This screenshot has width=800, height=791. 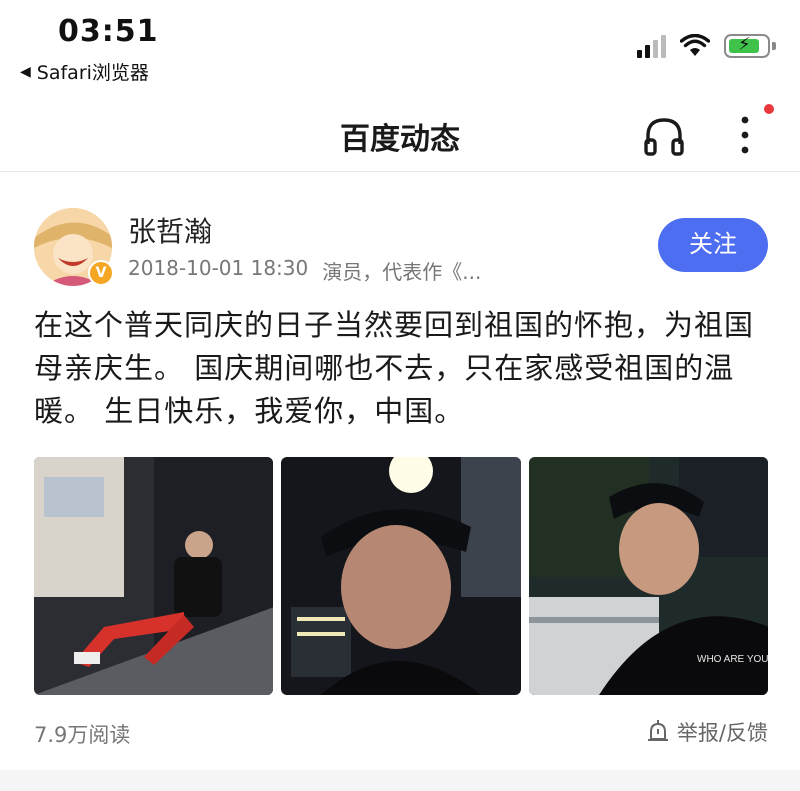 I want to click on night-selfie-photo, so click(x=401, y=576).